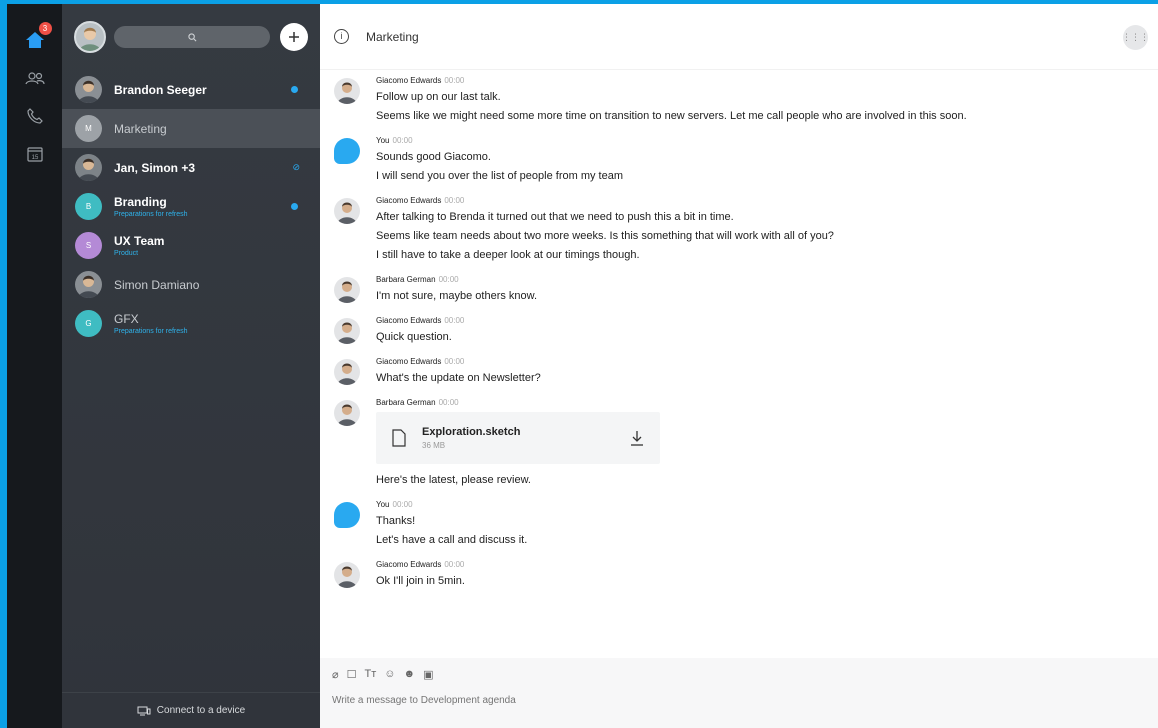  Describe the element at coordinates (453, 480) in the screenshot. I see `message-text: Here's the latest, please review.` at that location.